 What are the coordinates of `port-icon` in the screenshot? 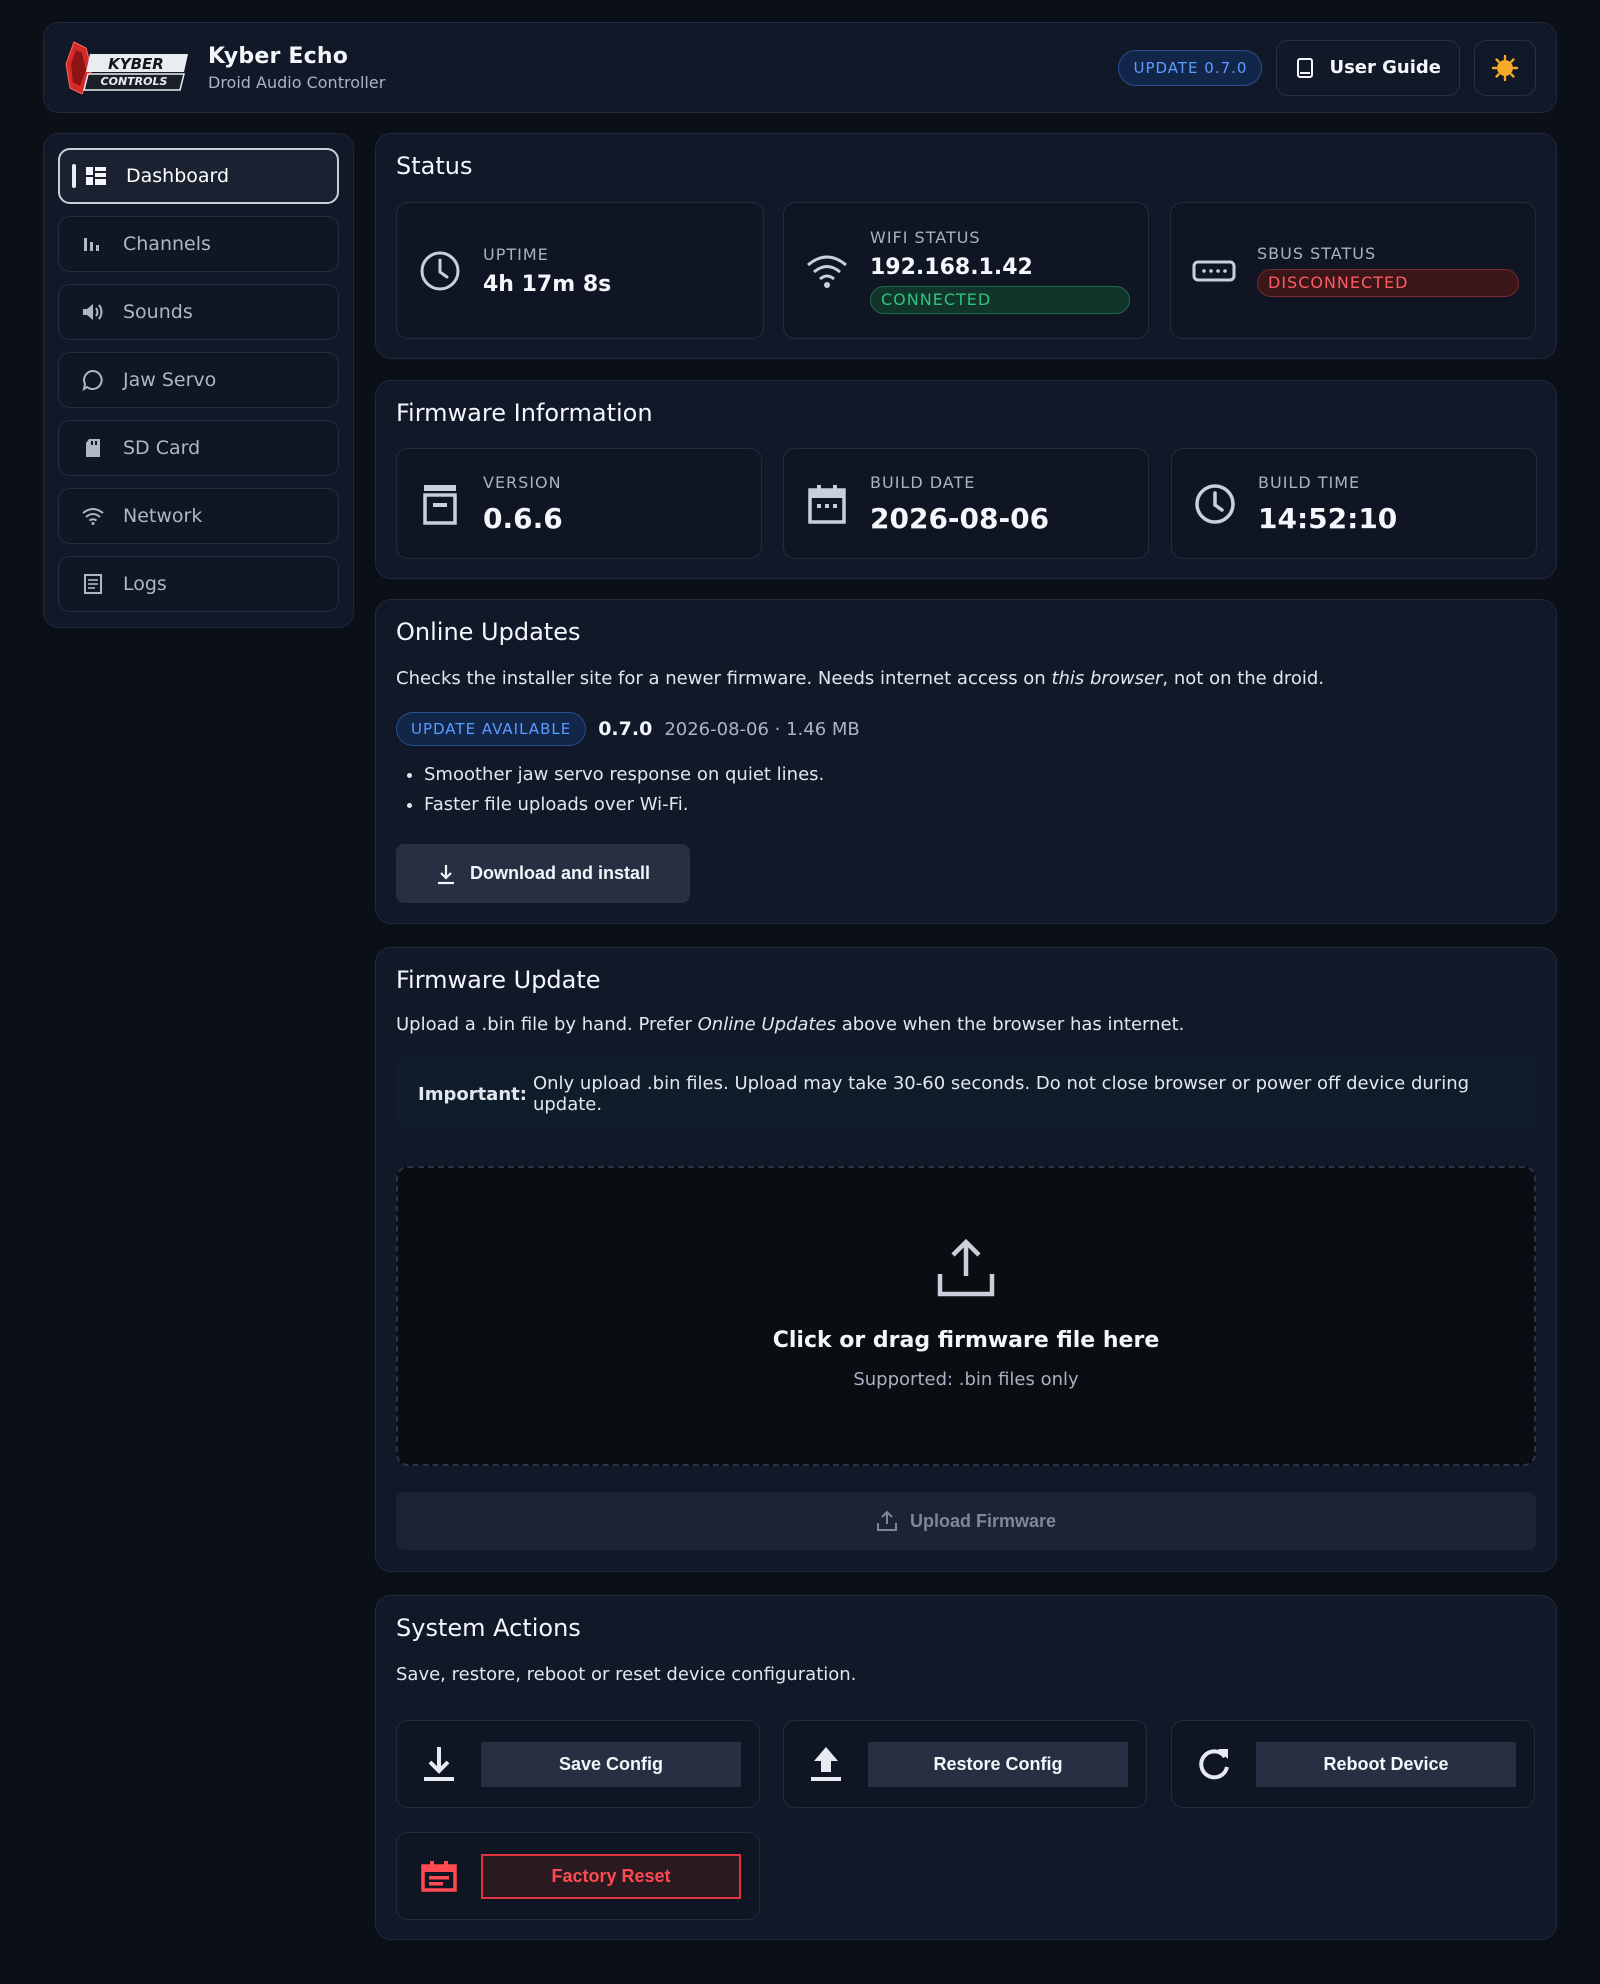 It's located at (1214, 271).